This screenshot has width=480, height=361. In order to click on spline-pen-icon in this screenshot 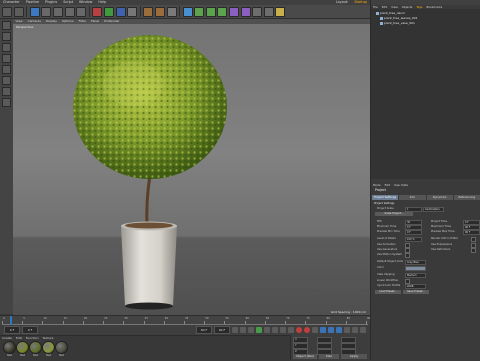, I will do `click(199, 11)`.